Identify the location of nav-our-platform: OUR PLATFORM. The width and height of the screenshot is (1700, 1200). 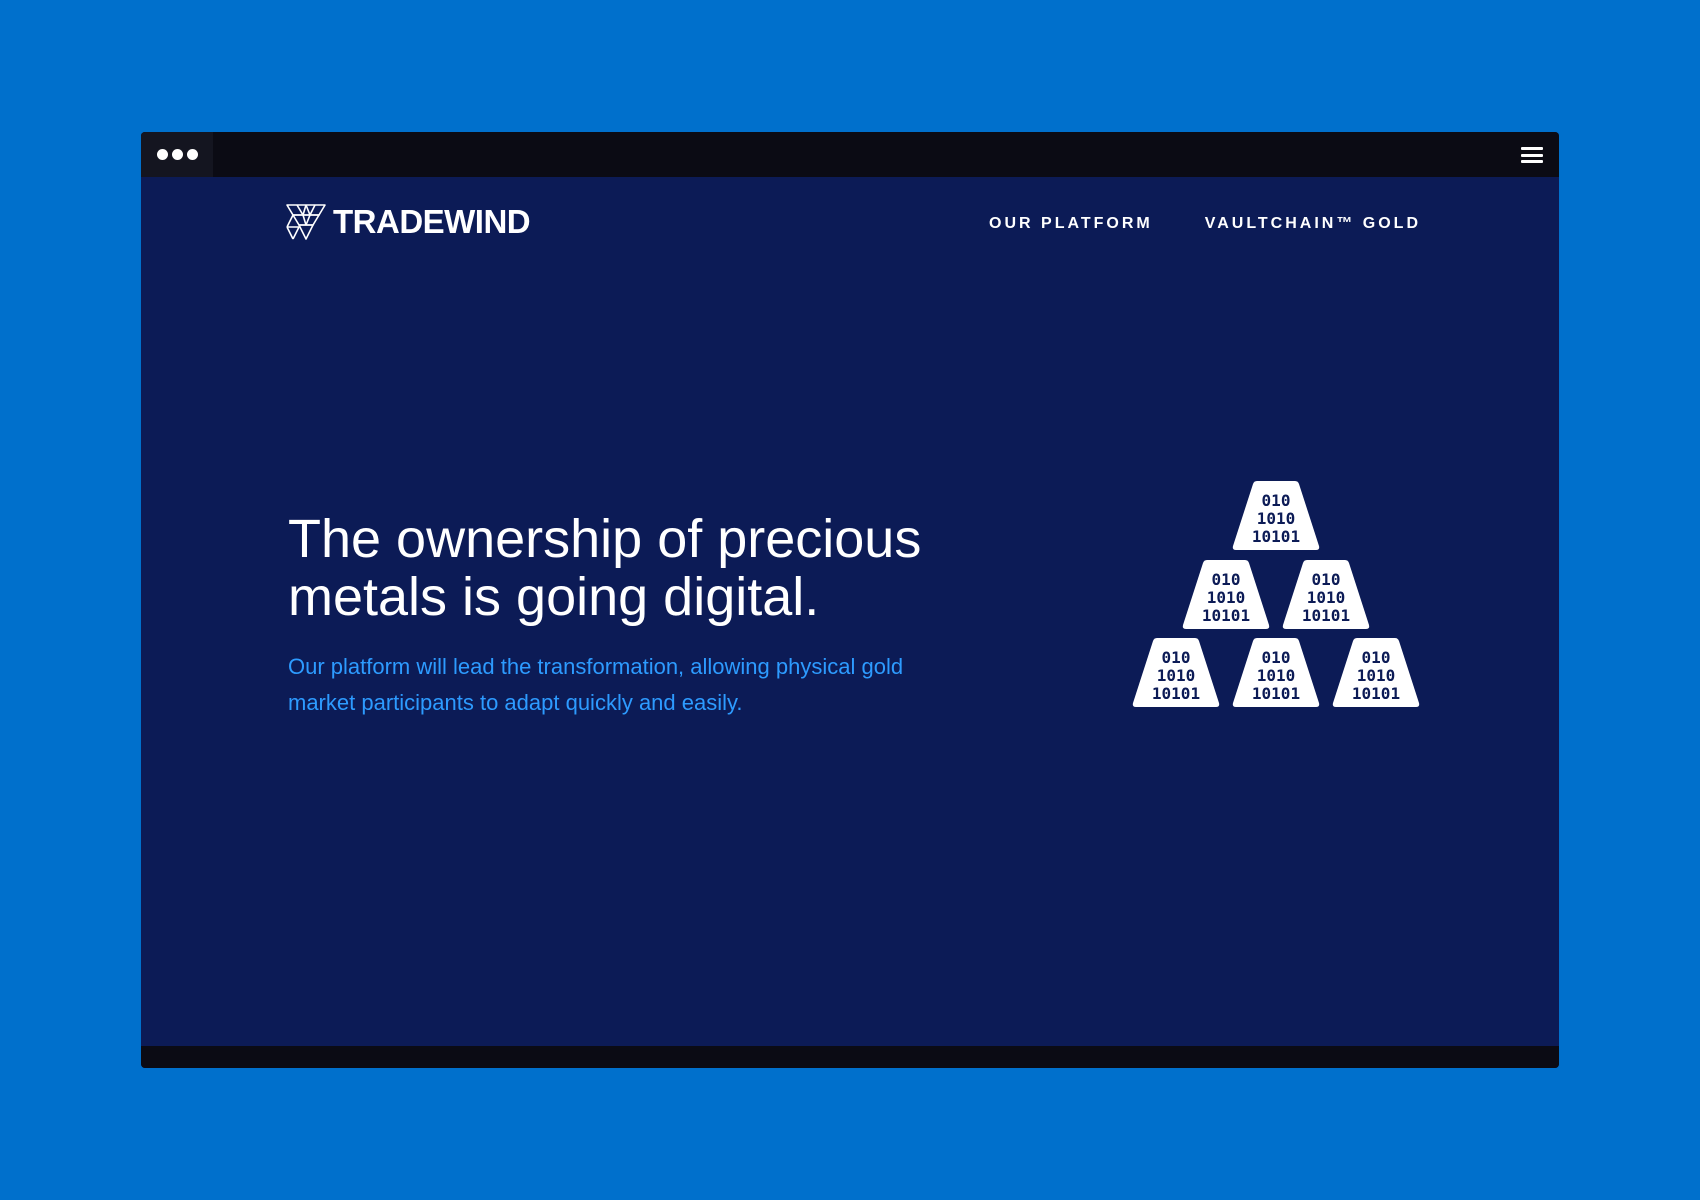
(1071, 224).